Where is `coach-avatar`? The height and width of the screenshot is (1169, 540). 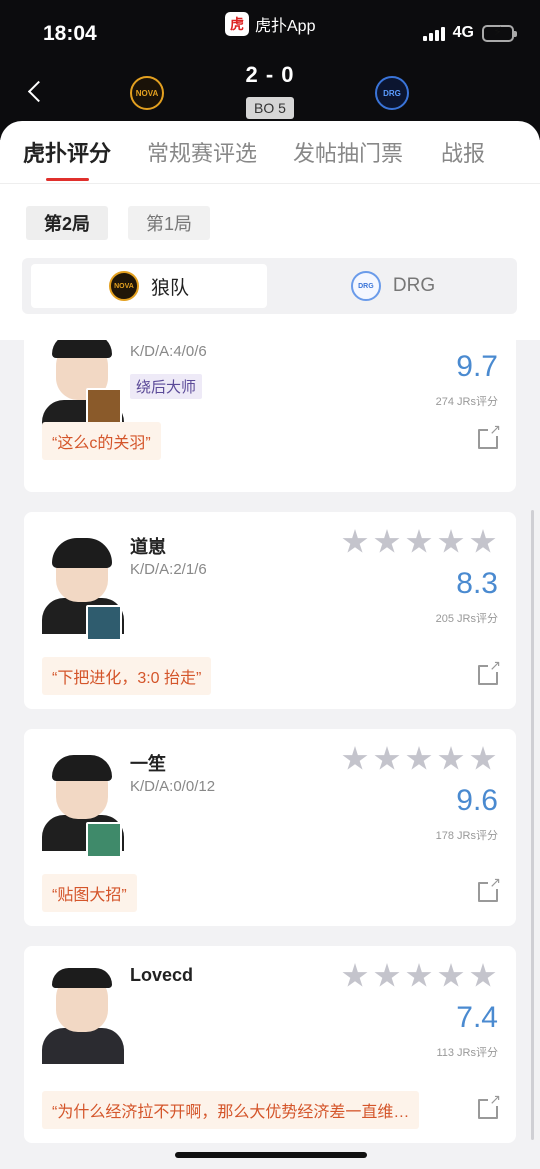 coach-avatar is located at coordinates (83, 1016).